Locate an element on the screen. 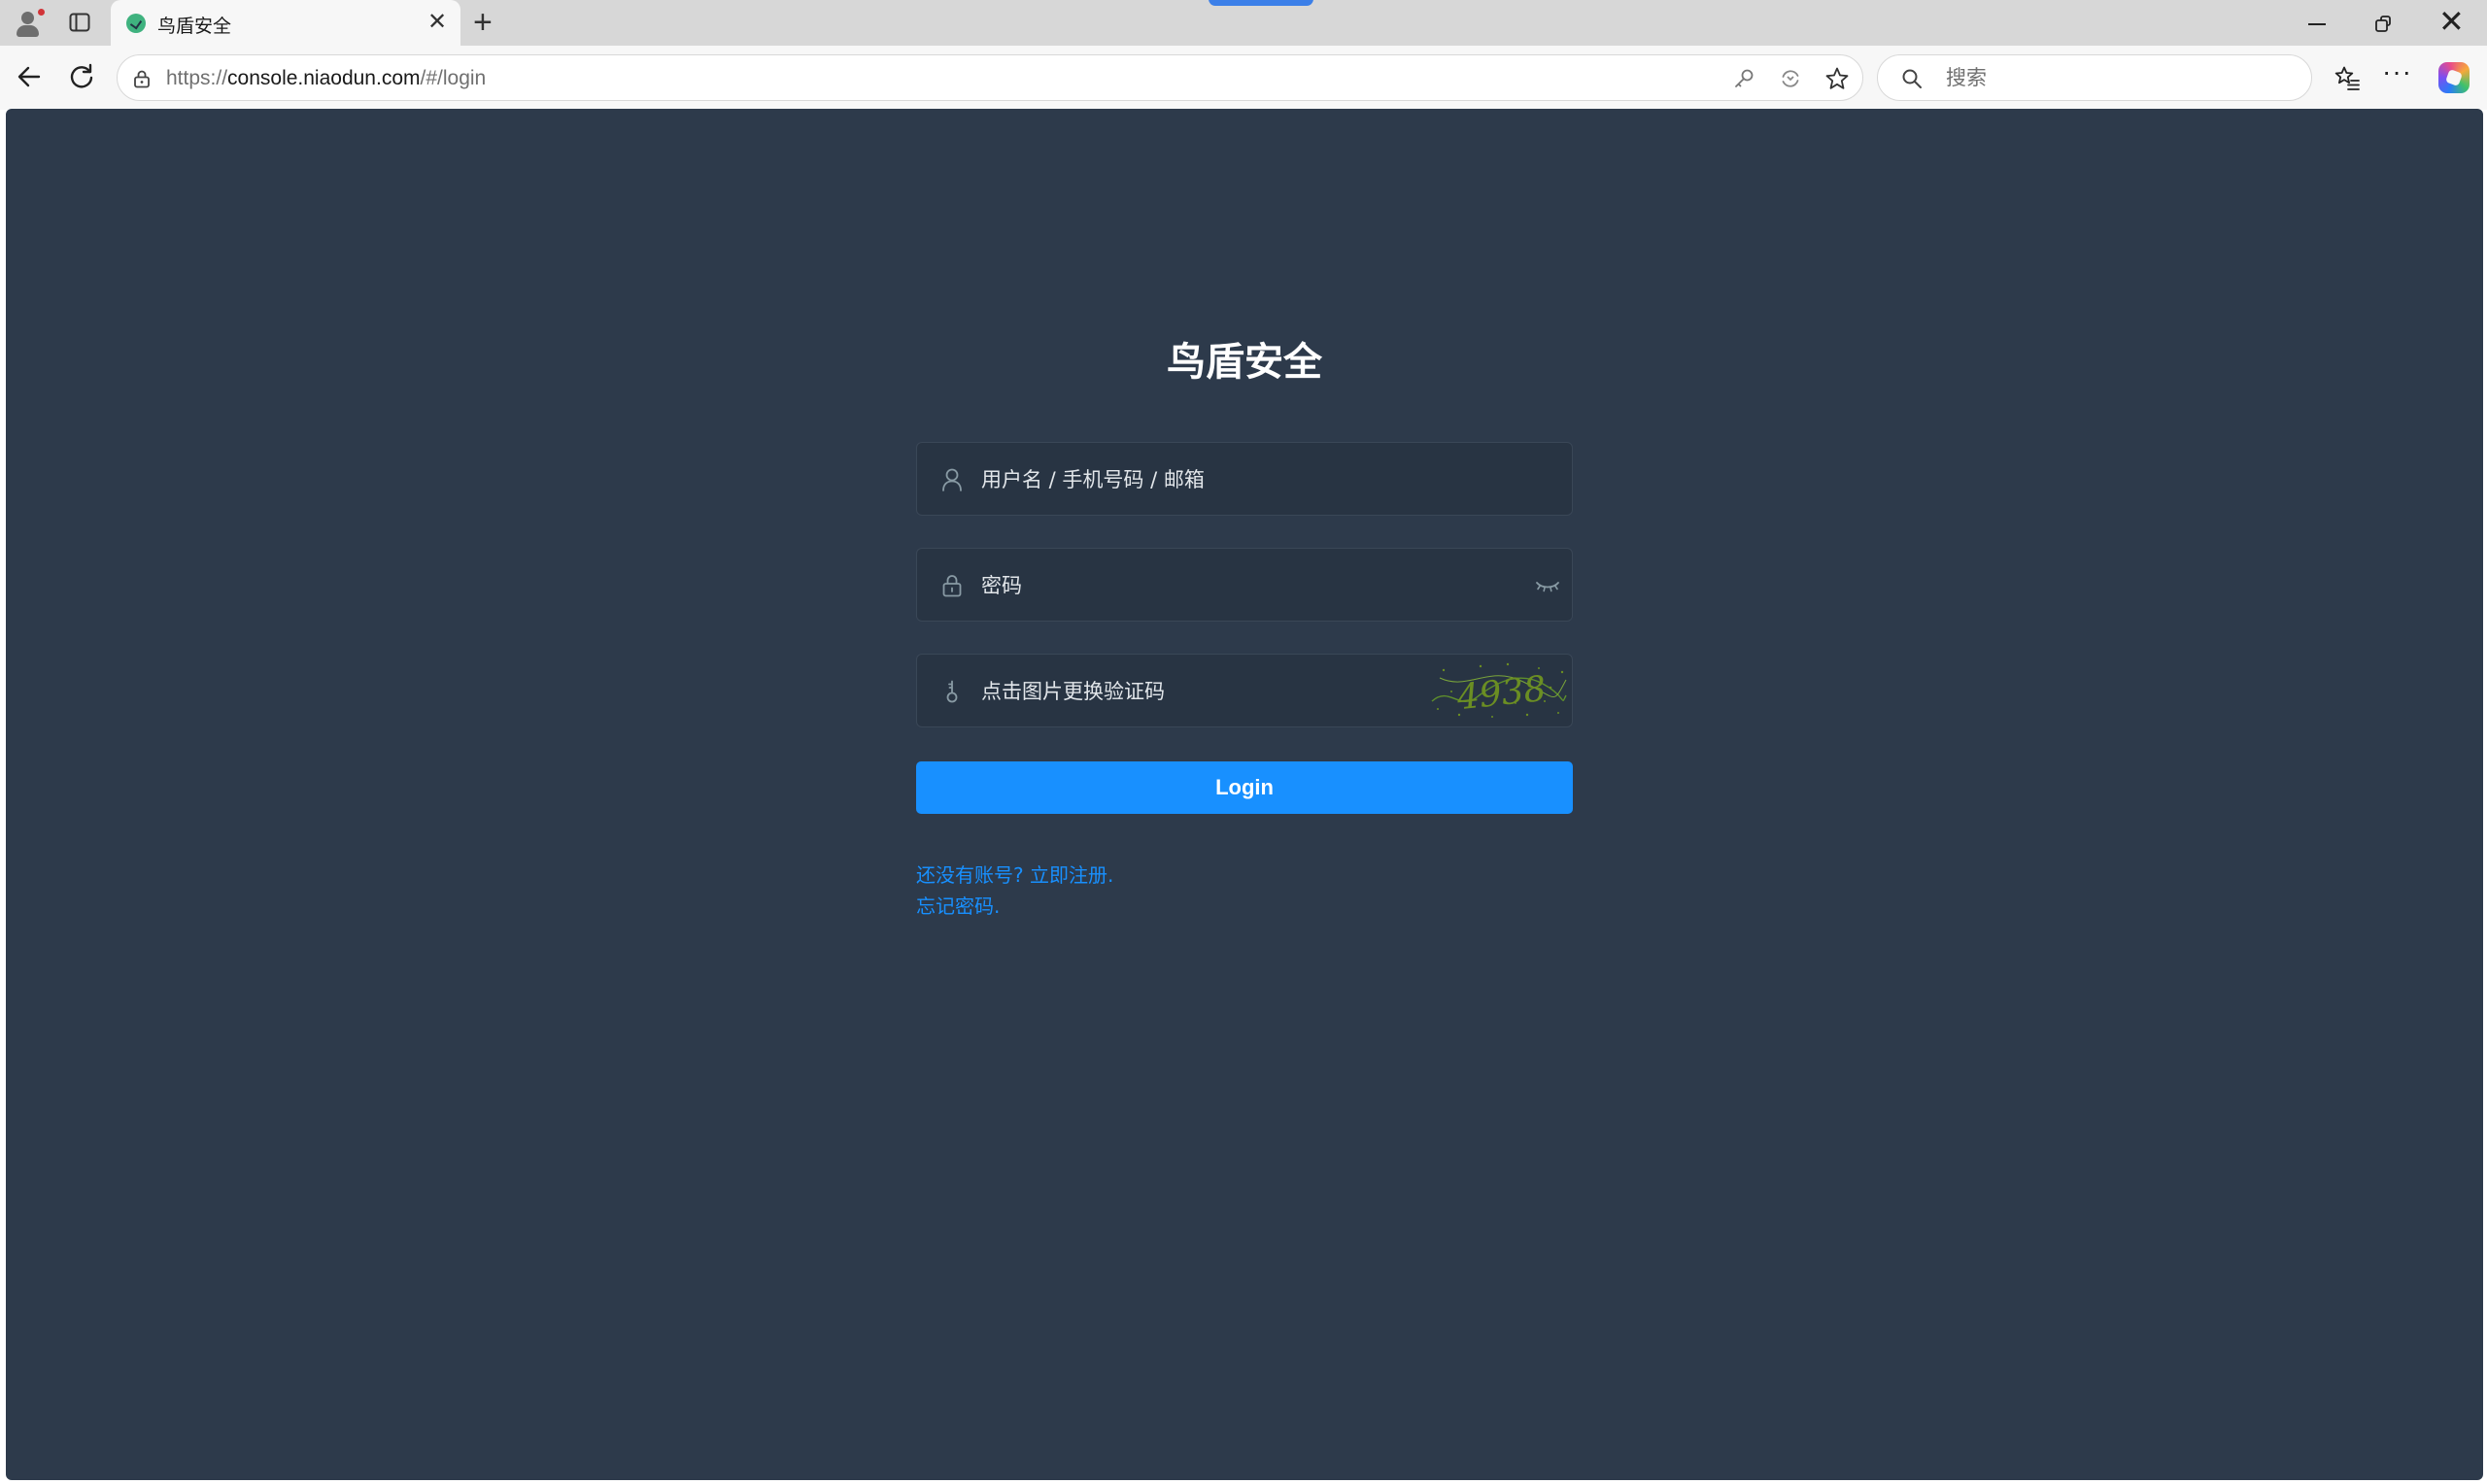 The height and width of the screenshot is (1484, 2487). eye-closed-icon is located at coordinates (1547, 585).